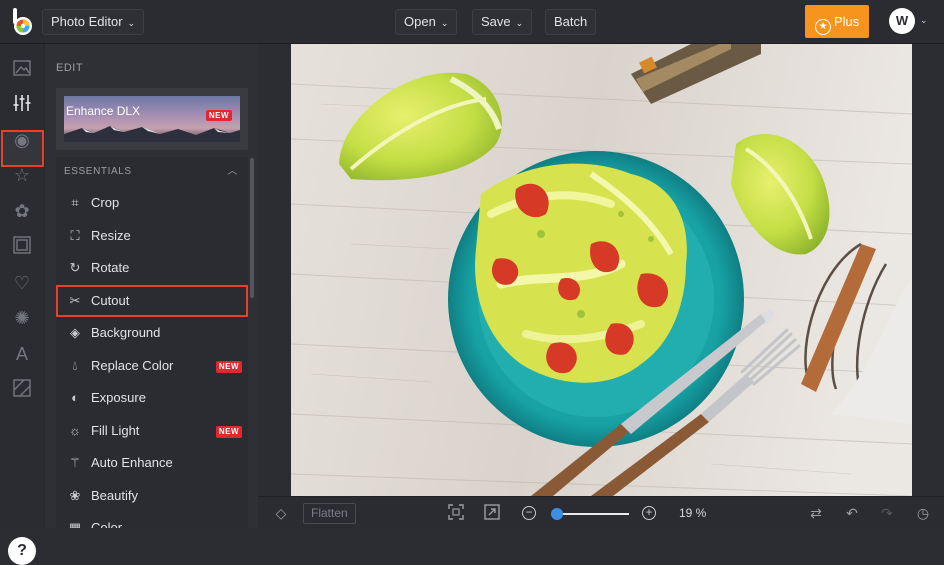 Image resolution: width=944 pixels, height=565 pixels. What do you see at coordinates (75, 524) in the screenshot?
I see `color-icon: ▦` at bounding box center [75, 524].